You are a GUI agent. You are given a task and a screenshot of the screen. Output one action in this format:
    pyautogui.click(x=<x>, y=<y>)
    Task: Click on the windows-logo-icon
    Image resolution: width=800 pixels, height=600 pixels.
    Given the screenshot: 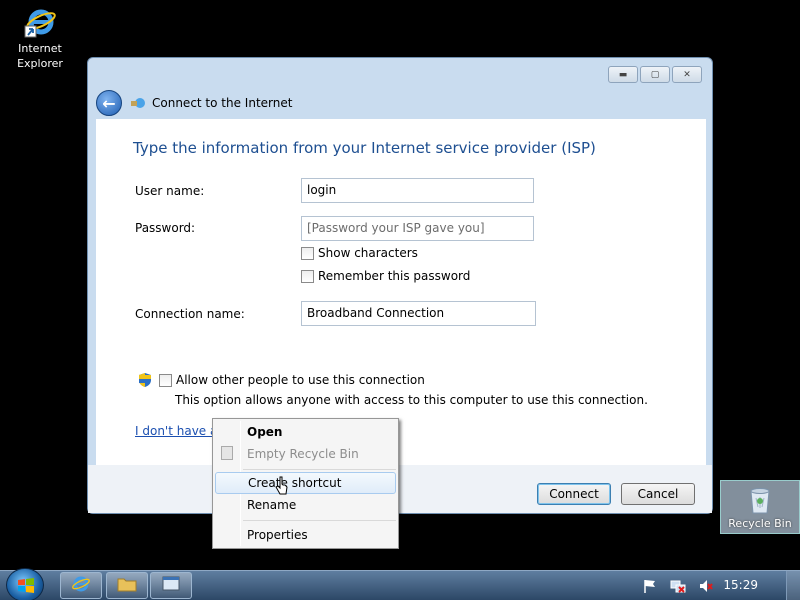 What is the action you would take?
    pyautogui.click(x=26, y=585)
    